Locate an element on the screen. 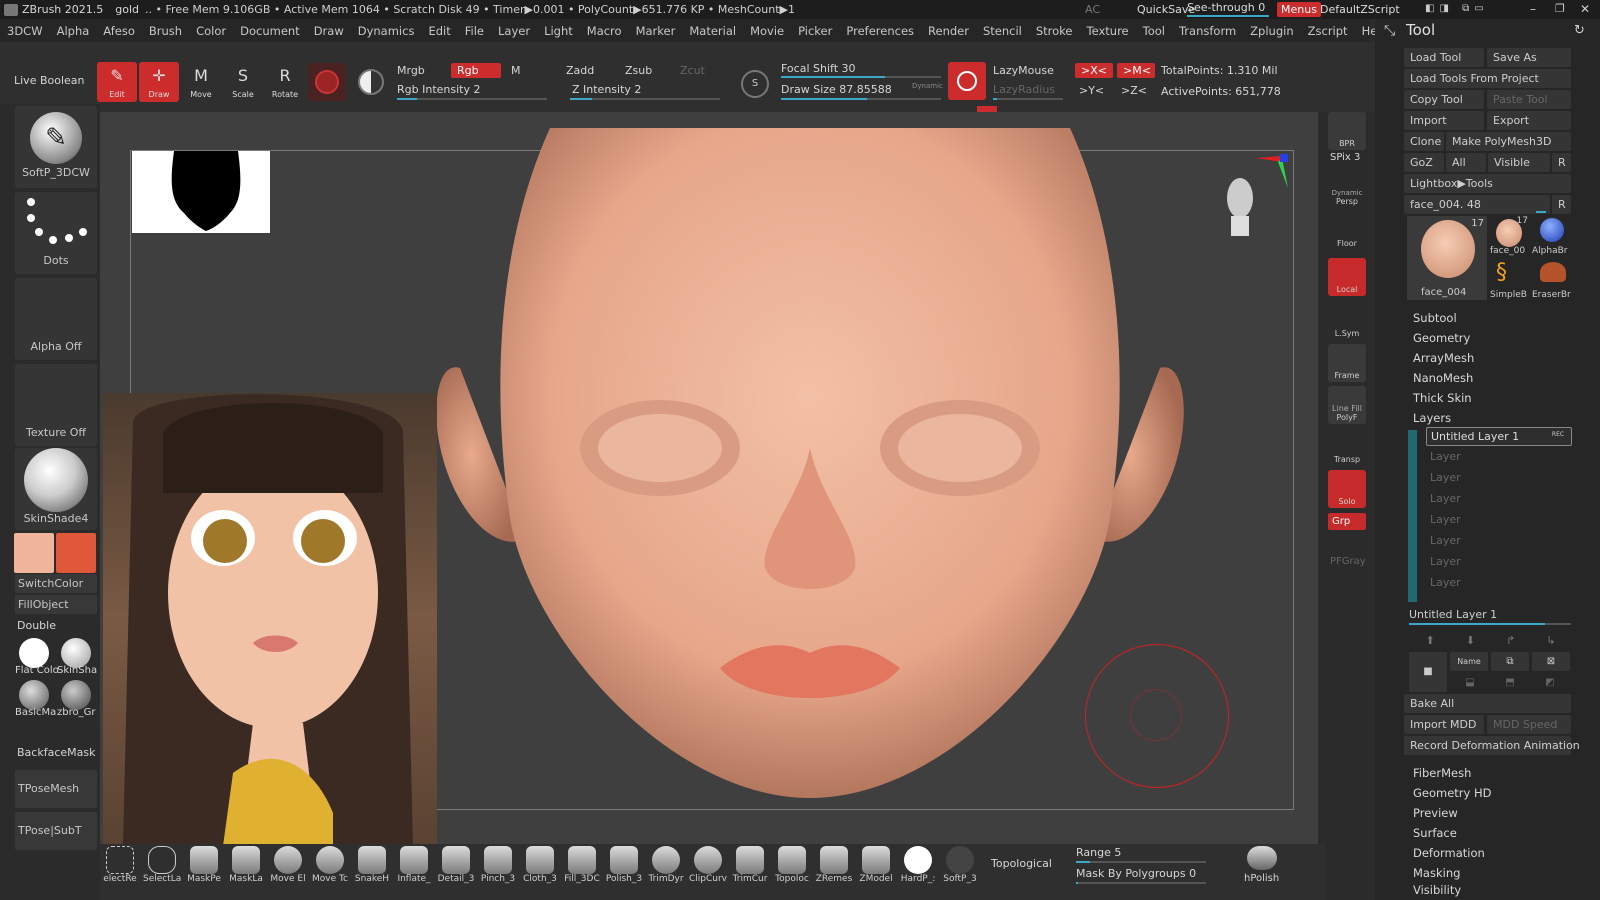  bake-all-button: Bake All is located at coordinates (1487, 703).